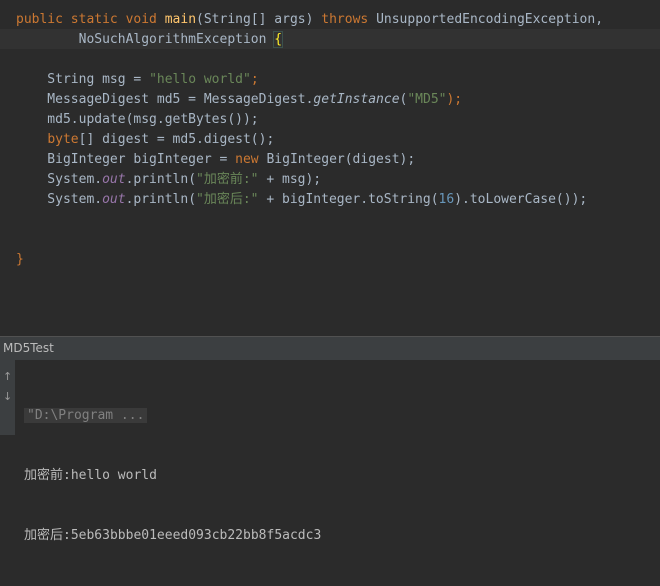 This screenshot has height=586, width=660. What do you see at coordinates (341, 159) in the screenshot?
I see `code-token: BigInteger(digest);` at bounding box center [341, 159].